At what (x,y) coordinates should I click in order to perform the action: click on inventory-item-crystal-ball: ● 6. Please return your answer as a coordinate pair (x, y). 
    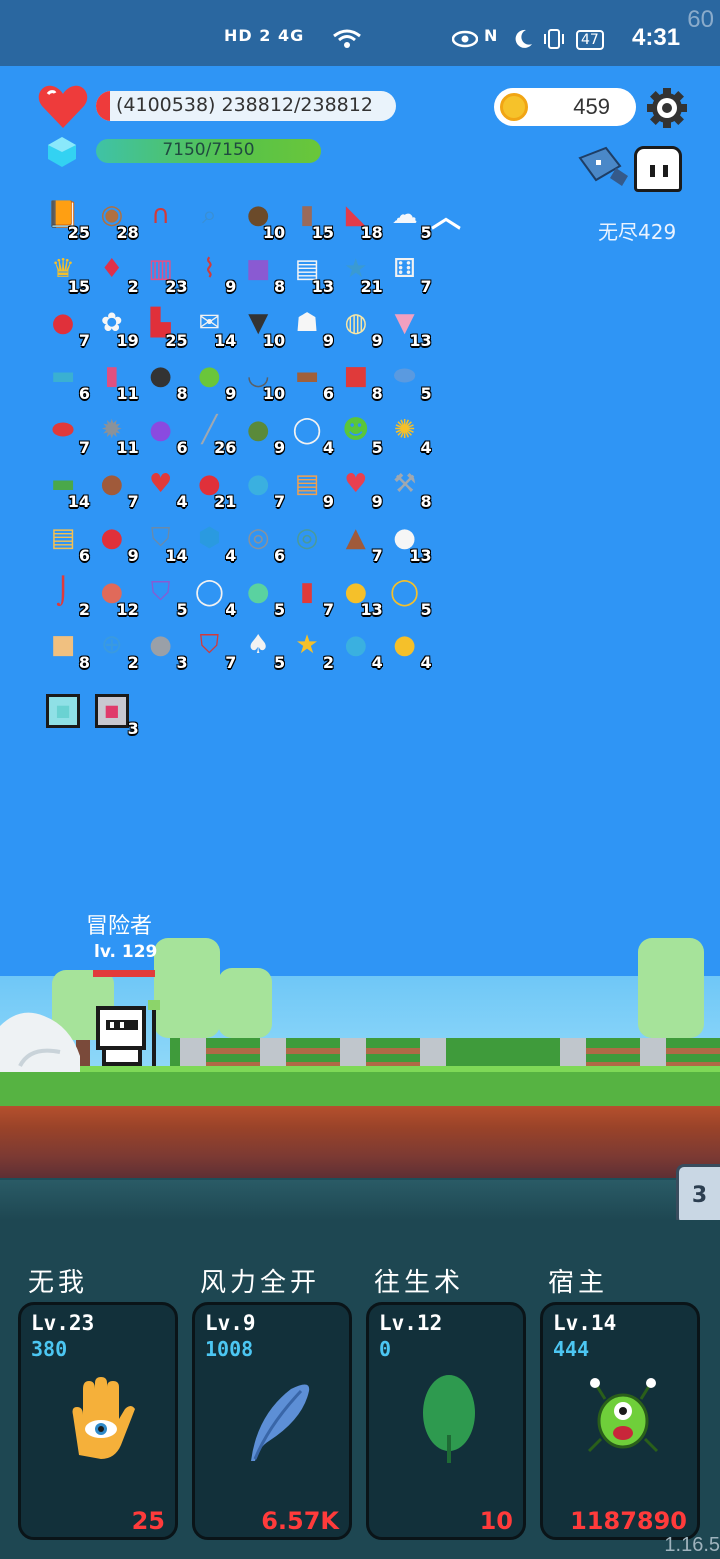
    Looking at the image, I should click on (164, 434).